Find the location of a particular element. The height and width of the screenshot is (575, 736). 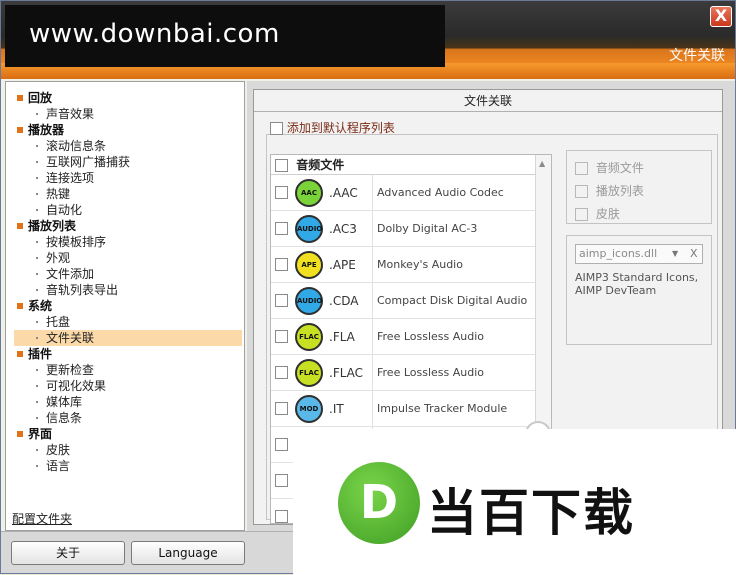

file-extension: .AC3 is located at coordinates (351, 229).